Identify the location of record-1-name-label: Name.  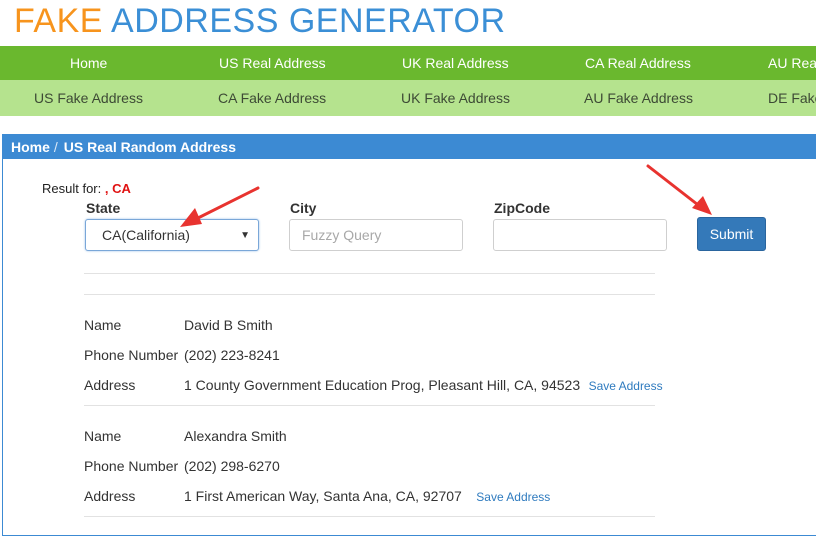
(103, 325).